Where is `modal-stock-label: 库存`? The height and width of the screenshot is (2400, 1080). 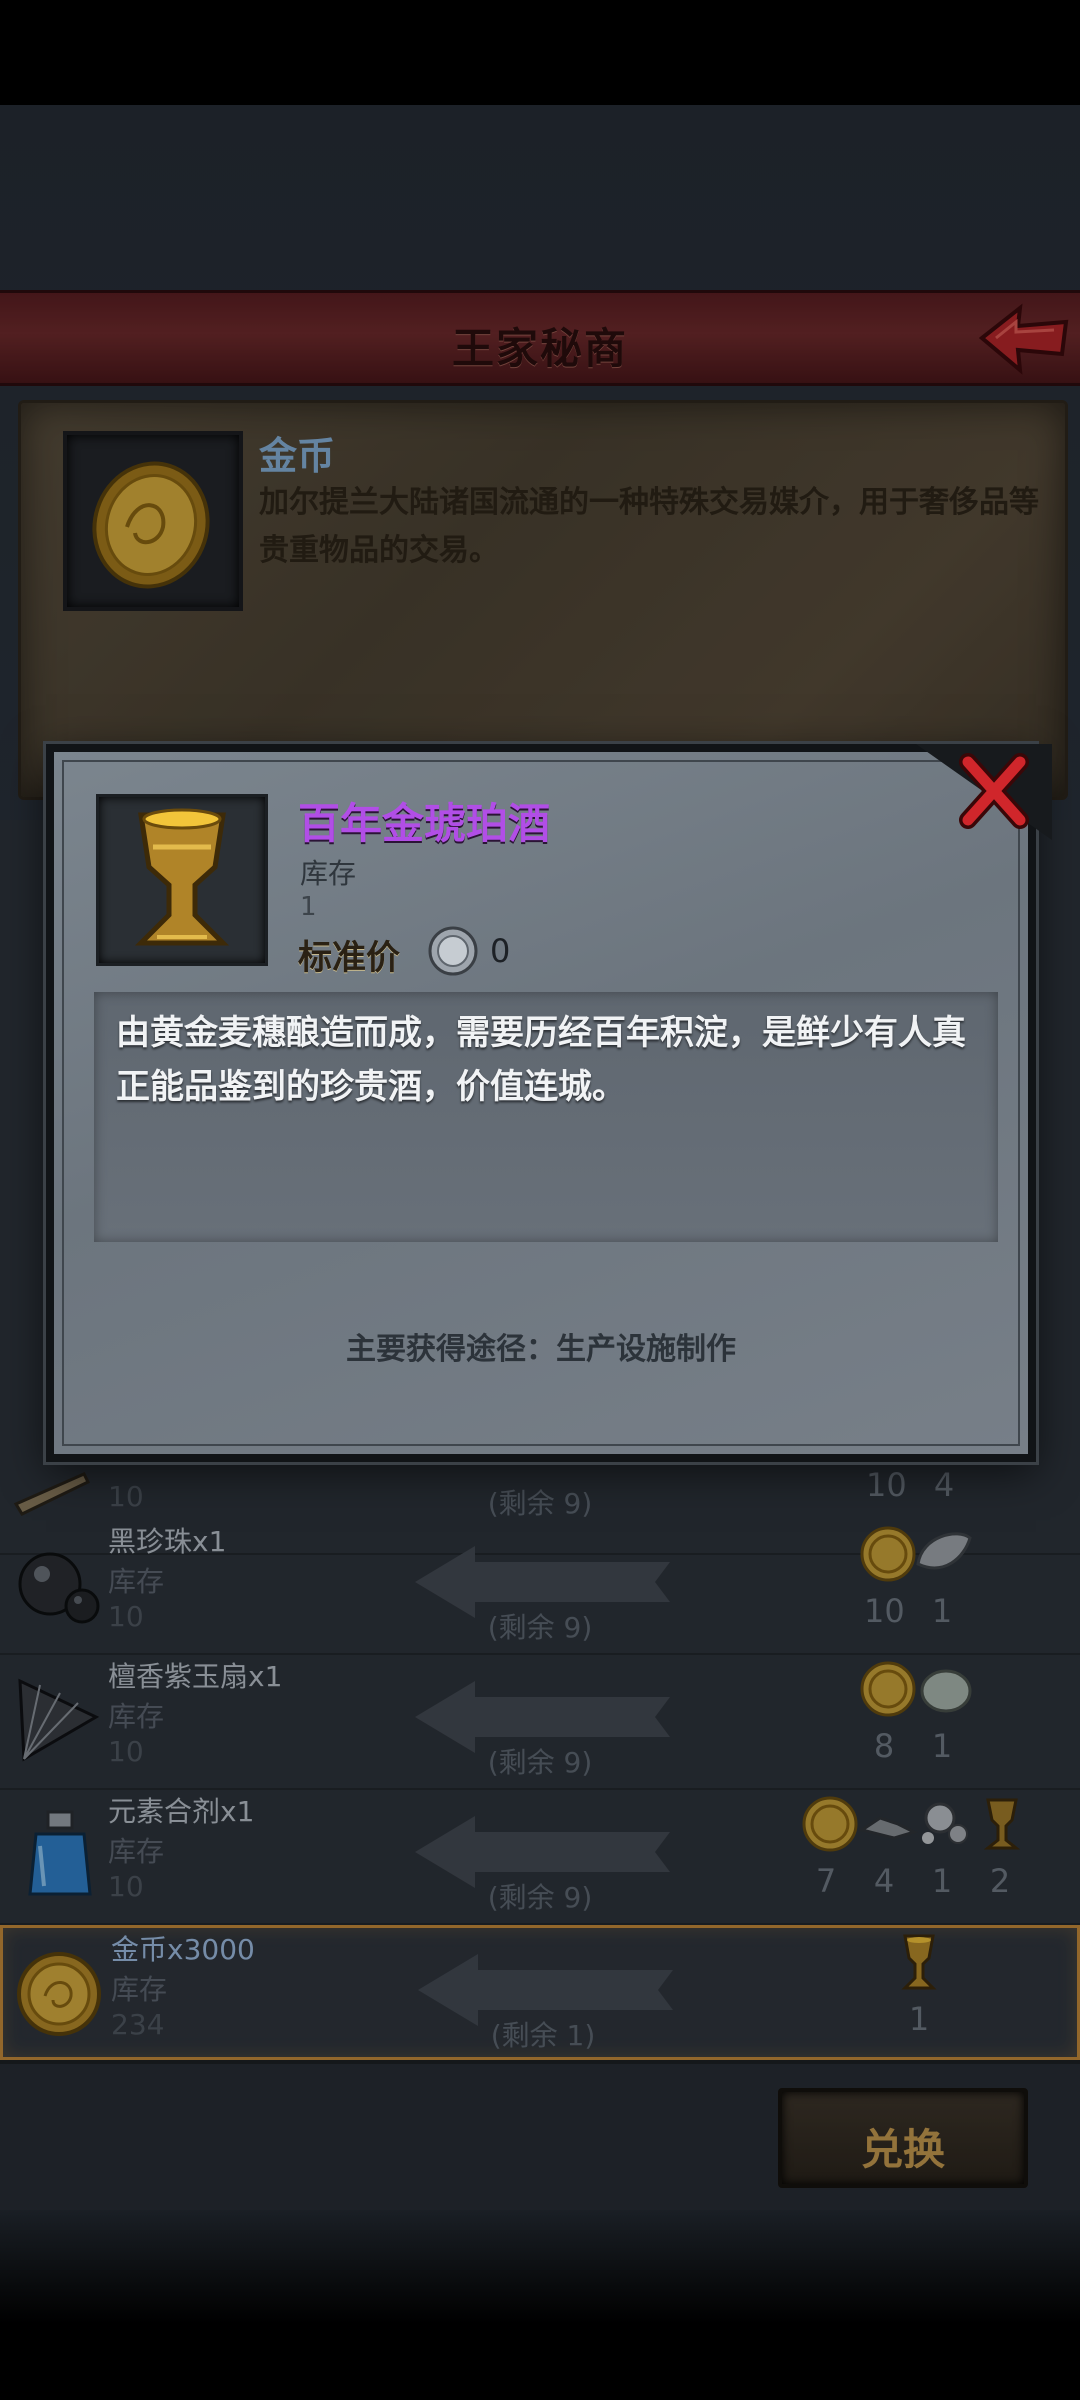 modal-stock-label: 库存 is located at coordinates (328, 873).